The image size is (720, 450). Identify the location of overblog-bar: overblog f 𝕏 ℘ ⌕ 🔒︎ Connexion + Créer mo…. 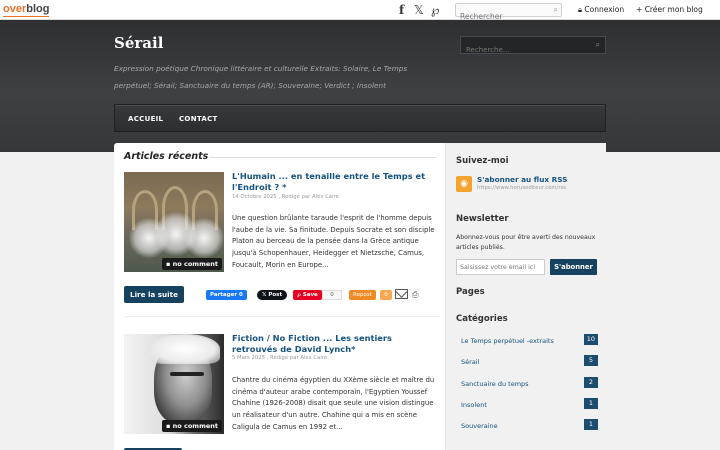
(360, 11).